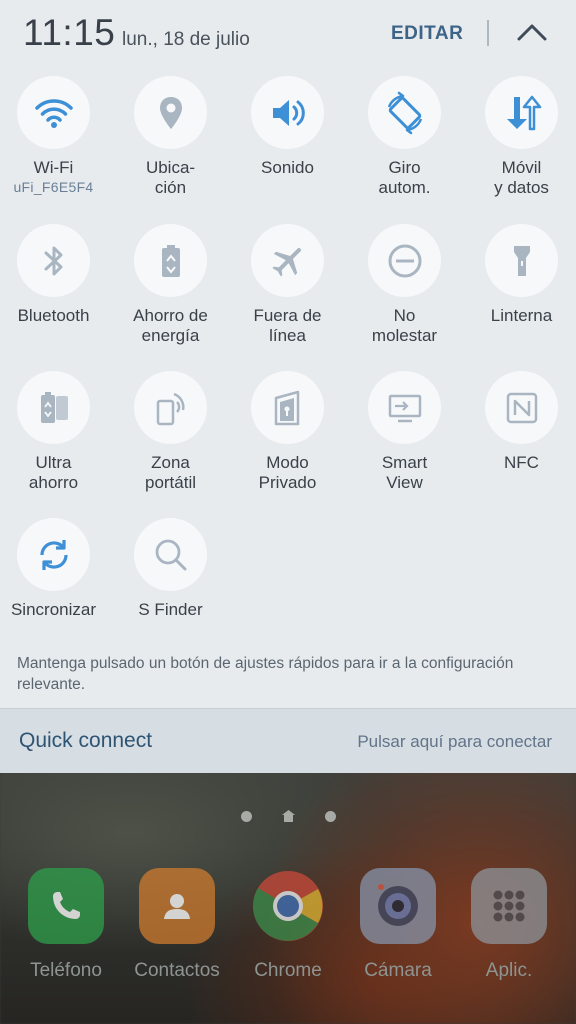 The height and width of the screenshot is (1024, 576). What do you see at coordinates (404, 177) in the screenshot?
I see `tile-label: Giro autom.` at bounding box center [404, 177].